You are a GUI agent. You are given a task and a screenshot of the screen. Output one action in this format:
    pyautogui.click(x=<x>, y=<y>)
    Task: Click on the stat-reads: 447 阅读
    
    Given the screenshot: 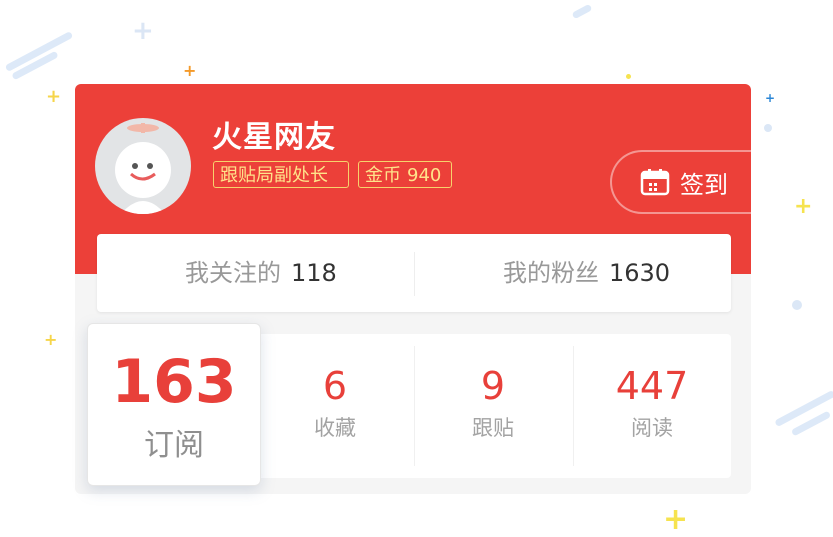 What is the action you would take?
    pyautogui.click(x=652, y=388)
    